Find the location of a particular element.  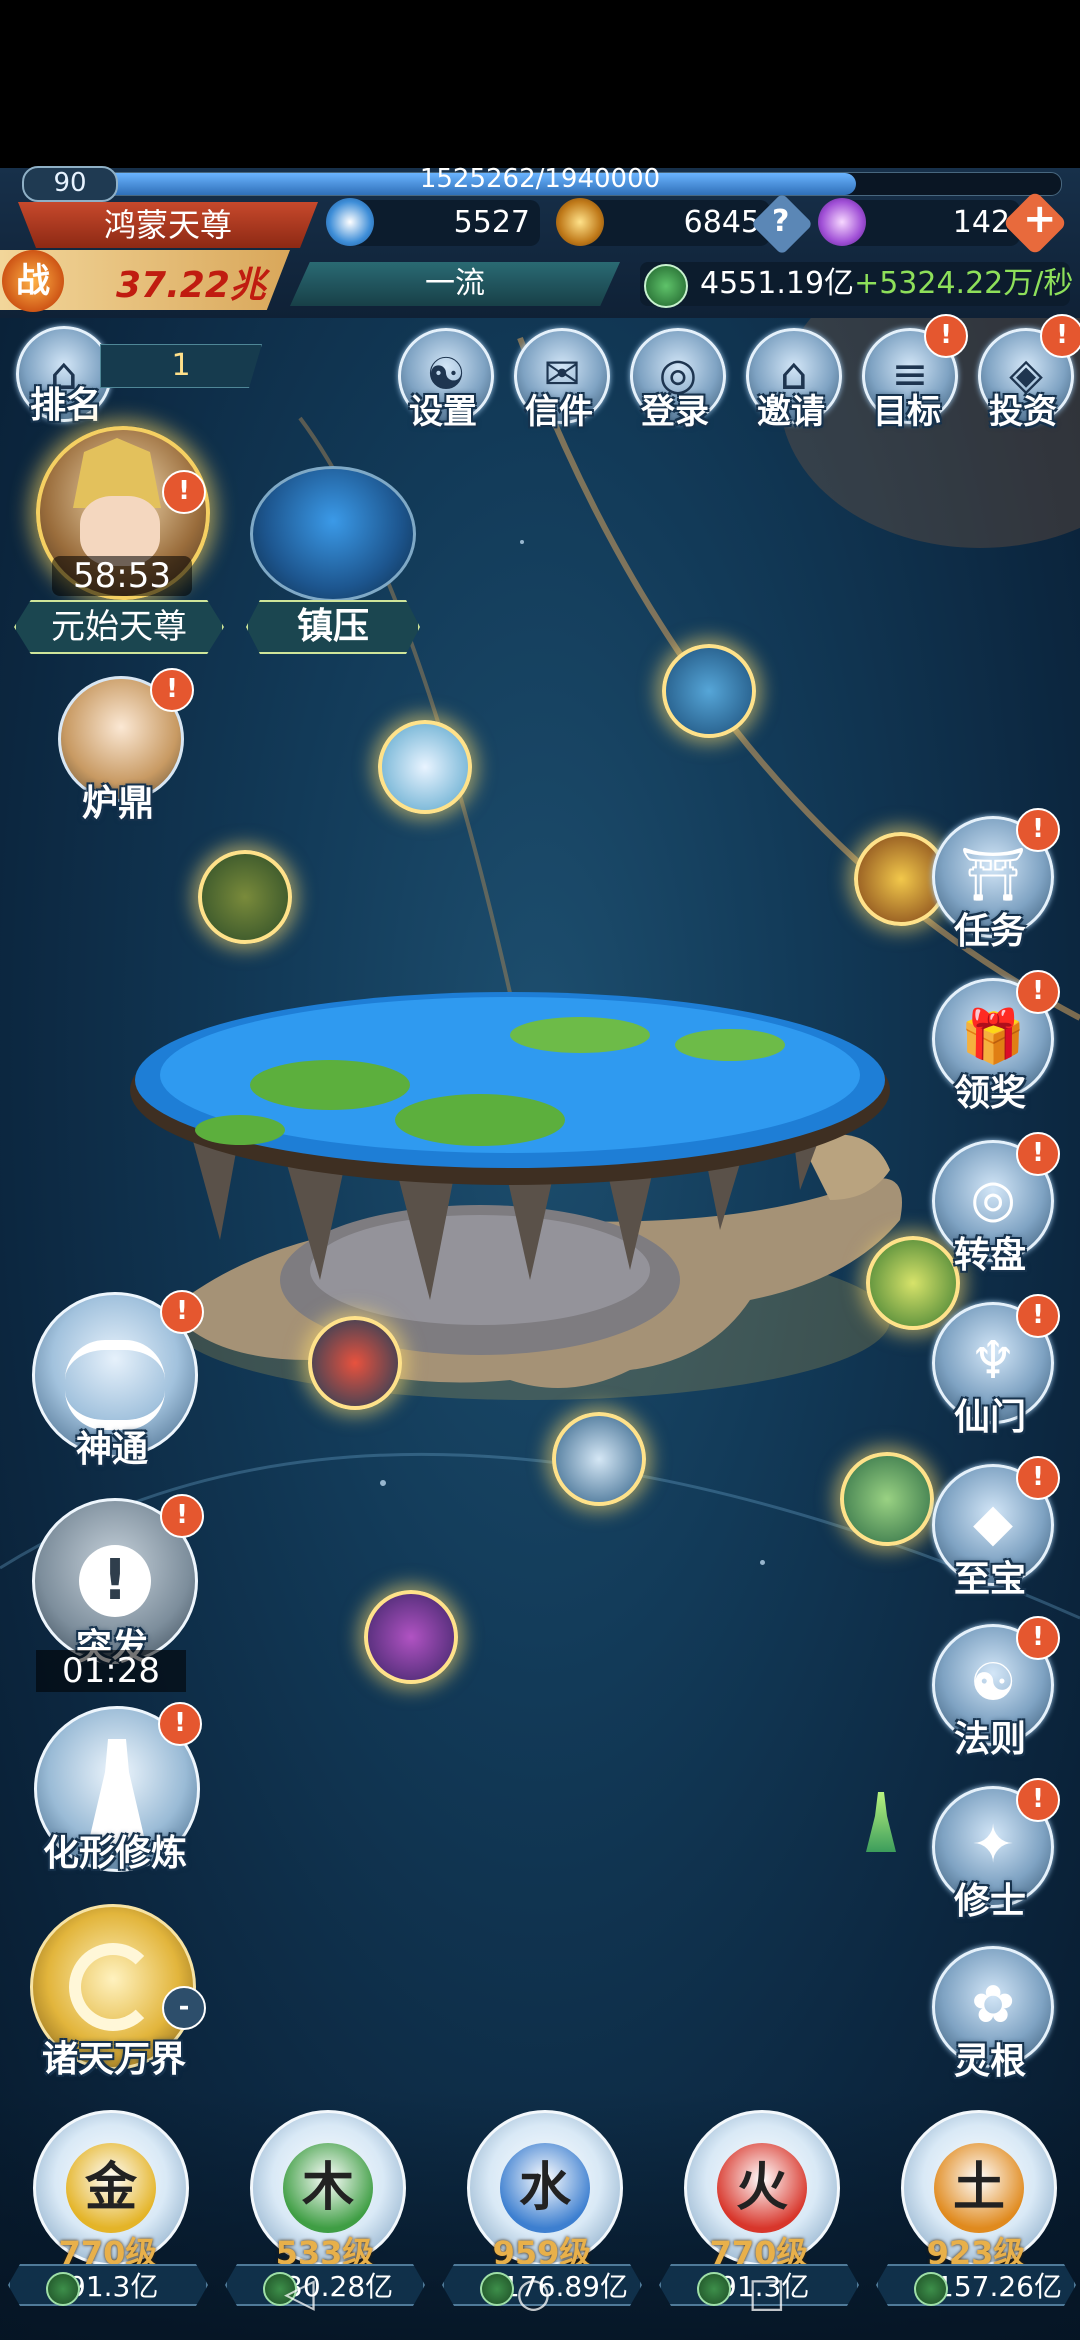

furnace-label: 炉鼎 is located at coordinates (117, 803).